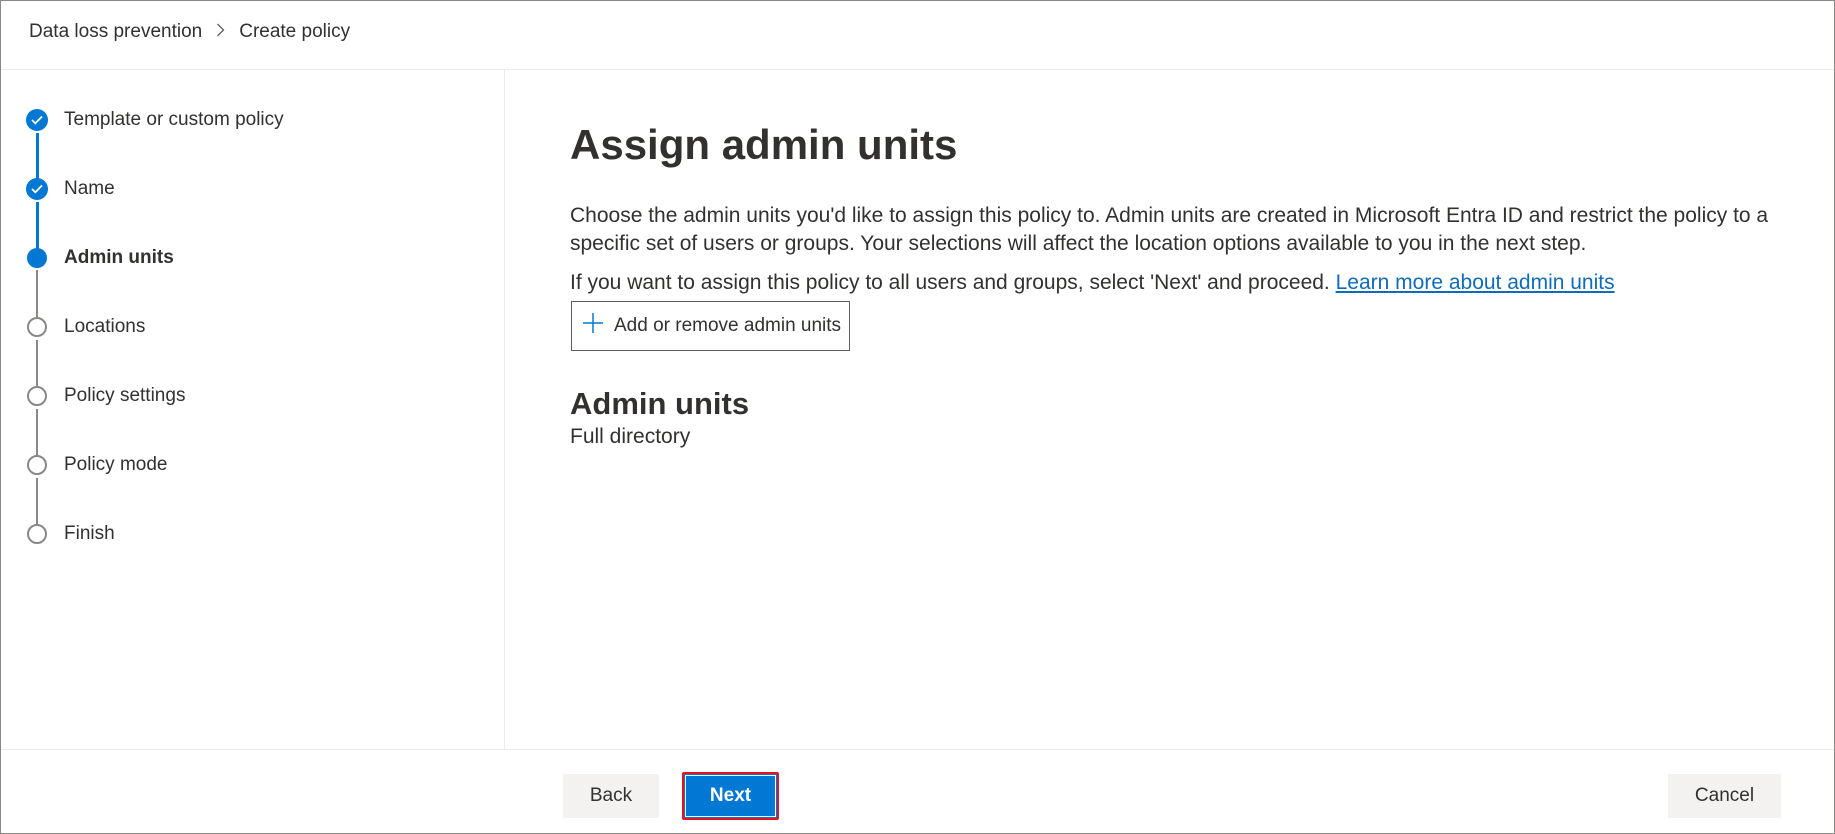  I want to click on back-button: Back, so click(611, 796).